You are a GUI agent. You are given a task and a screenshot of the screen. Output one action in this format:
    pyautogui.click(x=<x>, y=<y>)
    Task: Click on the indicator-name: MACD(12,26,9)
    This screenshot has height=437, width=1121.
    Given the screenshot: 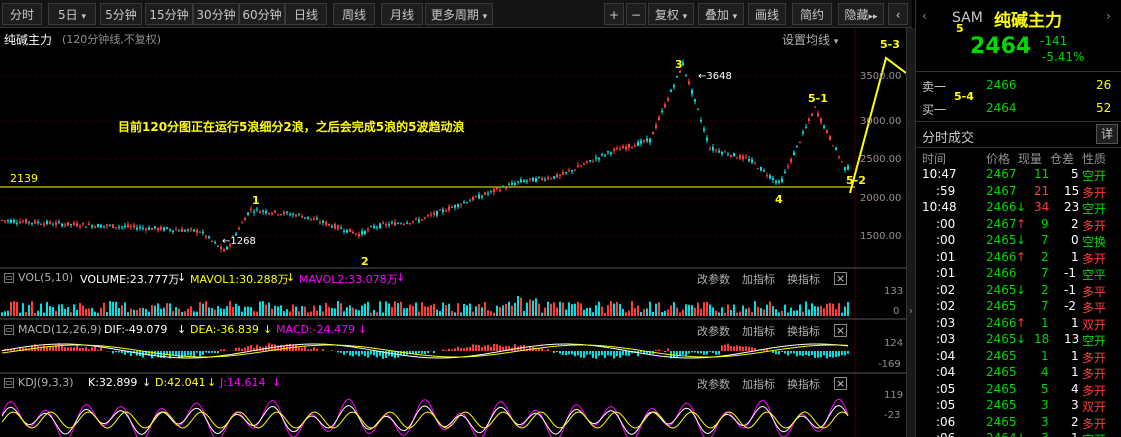 What is the action you would take?
    pyautogui.click(x=60, y=329)
    